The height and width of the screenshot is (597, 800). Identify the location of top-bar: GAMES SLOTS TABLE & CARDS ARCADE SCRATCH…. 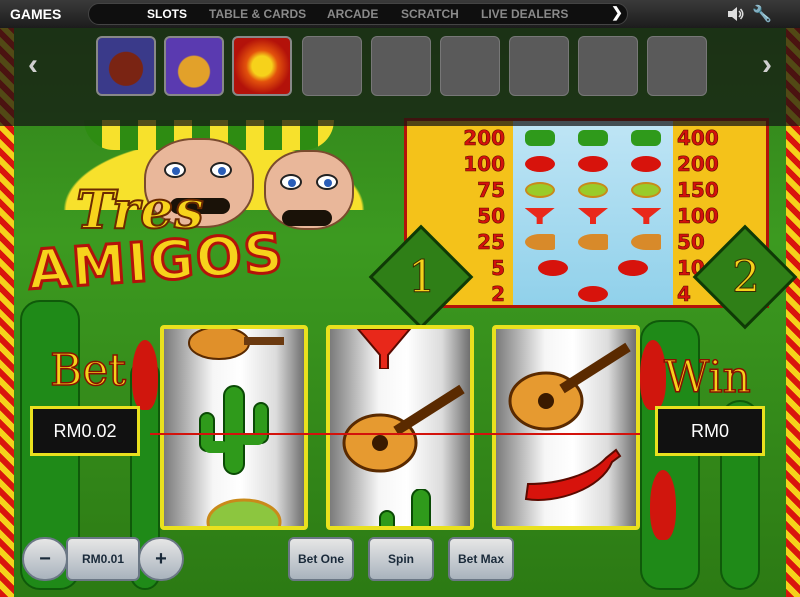
(400, 14).